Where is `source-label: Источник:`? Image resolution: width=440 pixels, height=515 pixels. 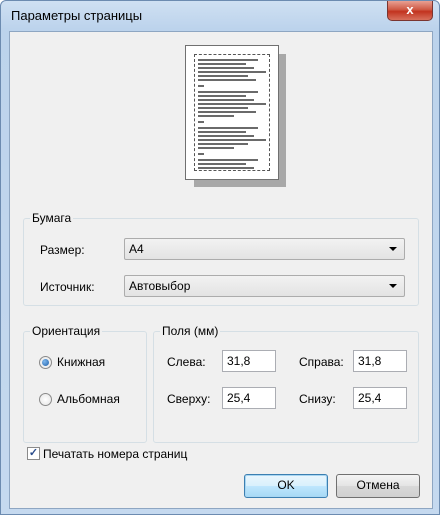
source-label: Источник: is located at coordinates (67, 287).